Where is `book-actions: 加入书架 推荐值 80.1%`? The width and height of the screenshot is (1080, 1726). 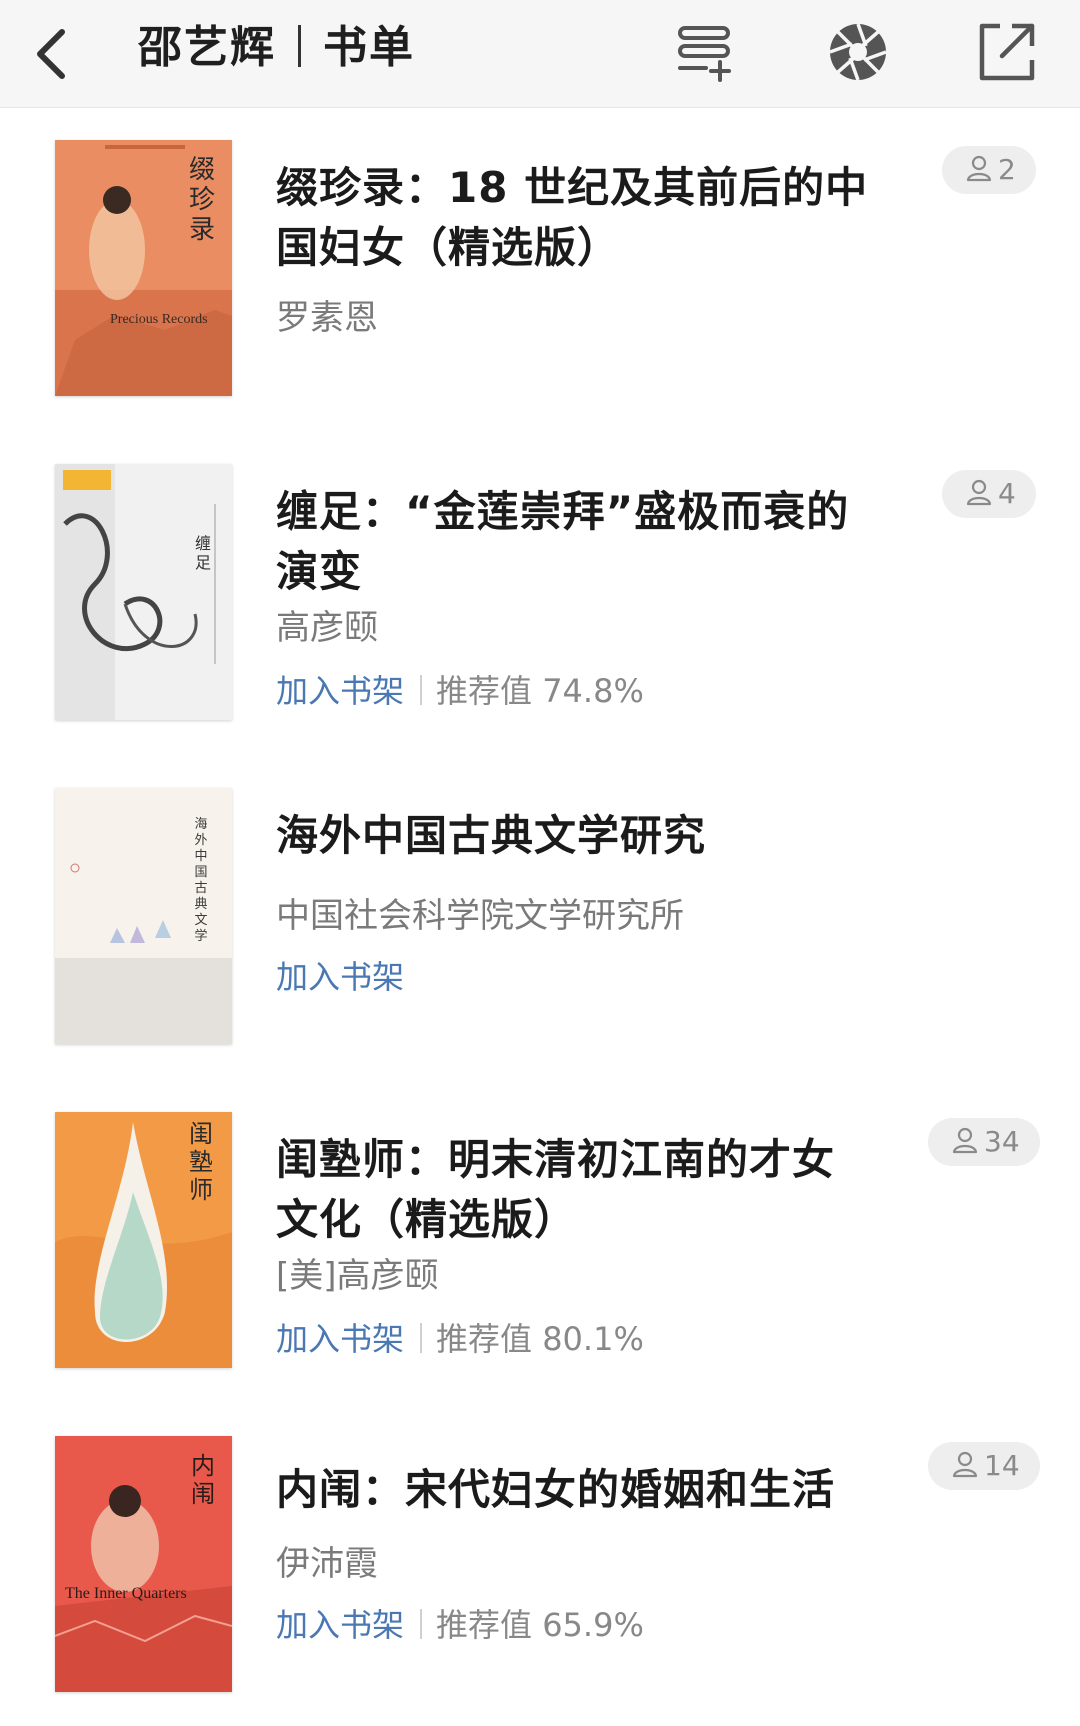
book-actions: 加入书架 推荐值 80.1% is located at coordinates (460, 1337).